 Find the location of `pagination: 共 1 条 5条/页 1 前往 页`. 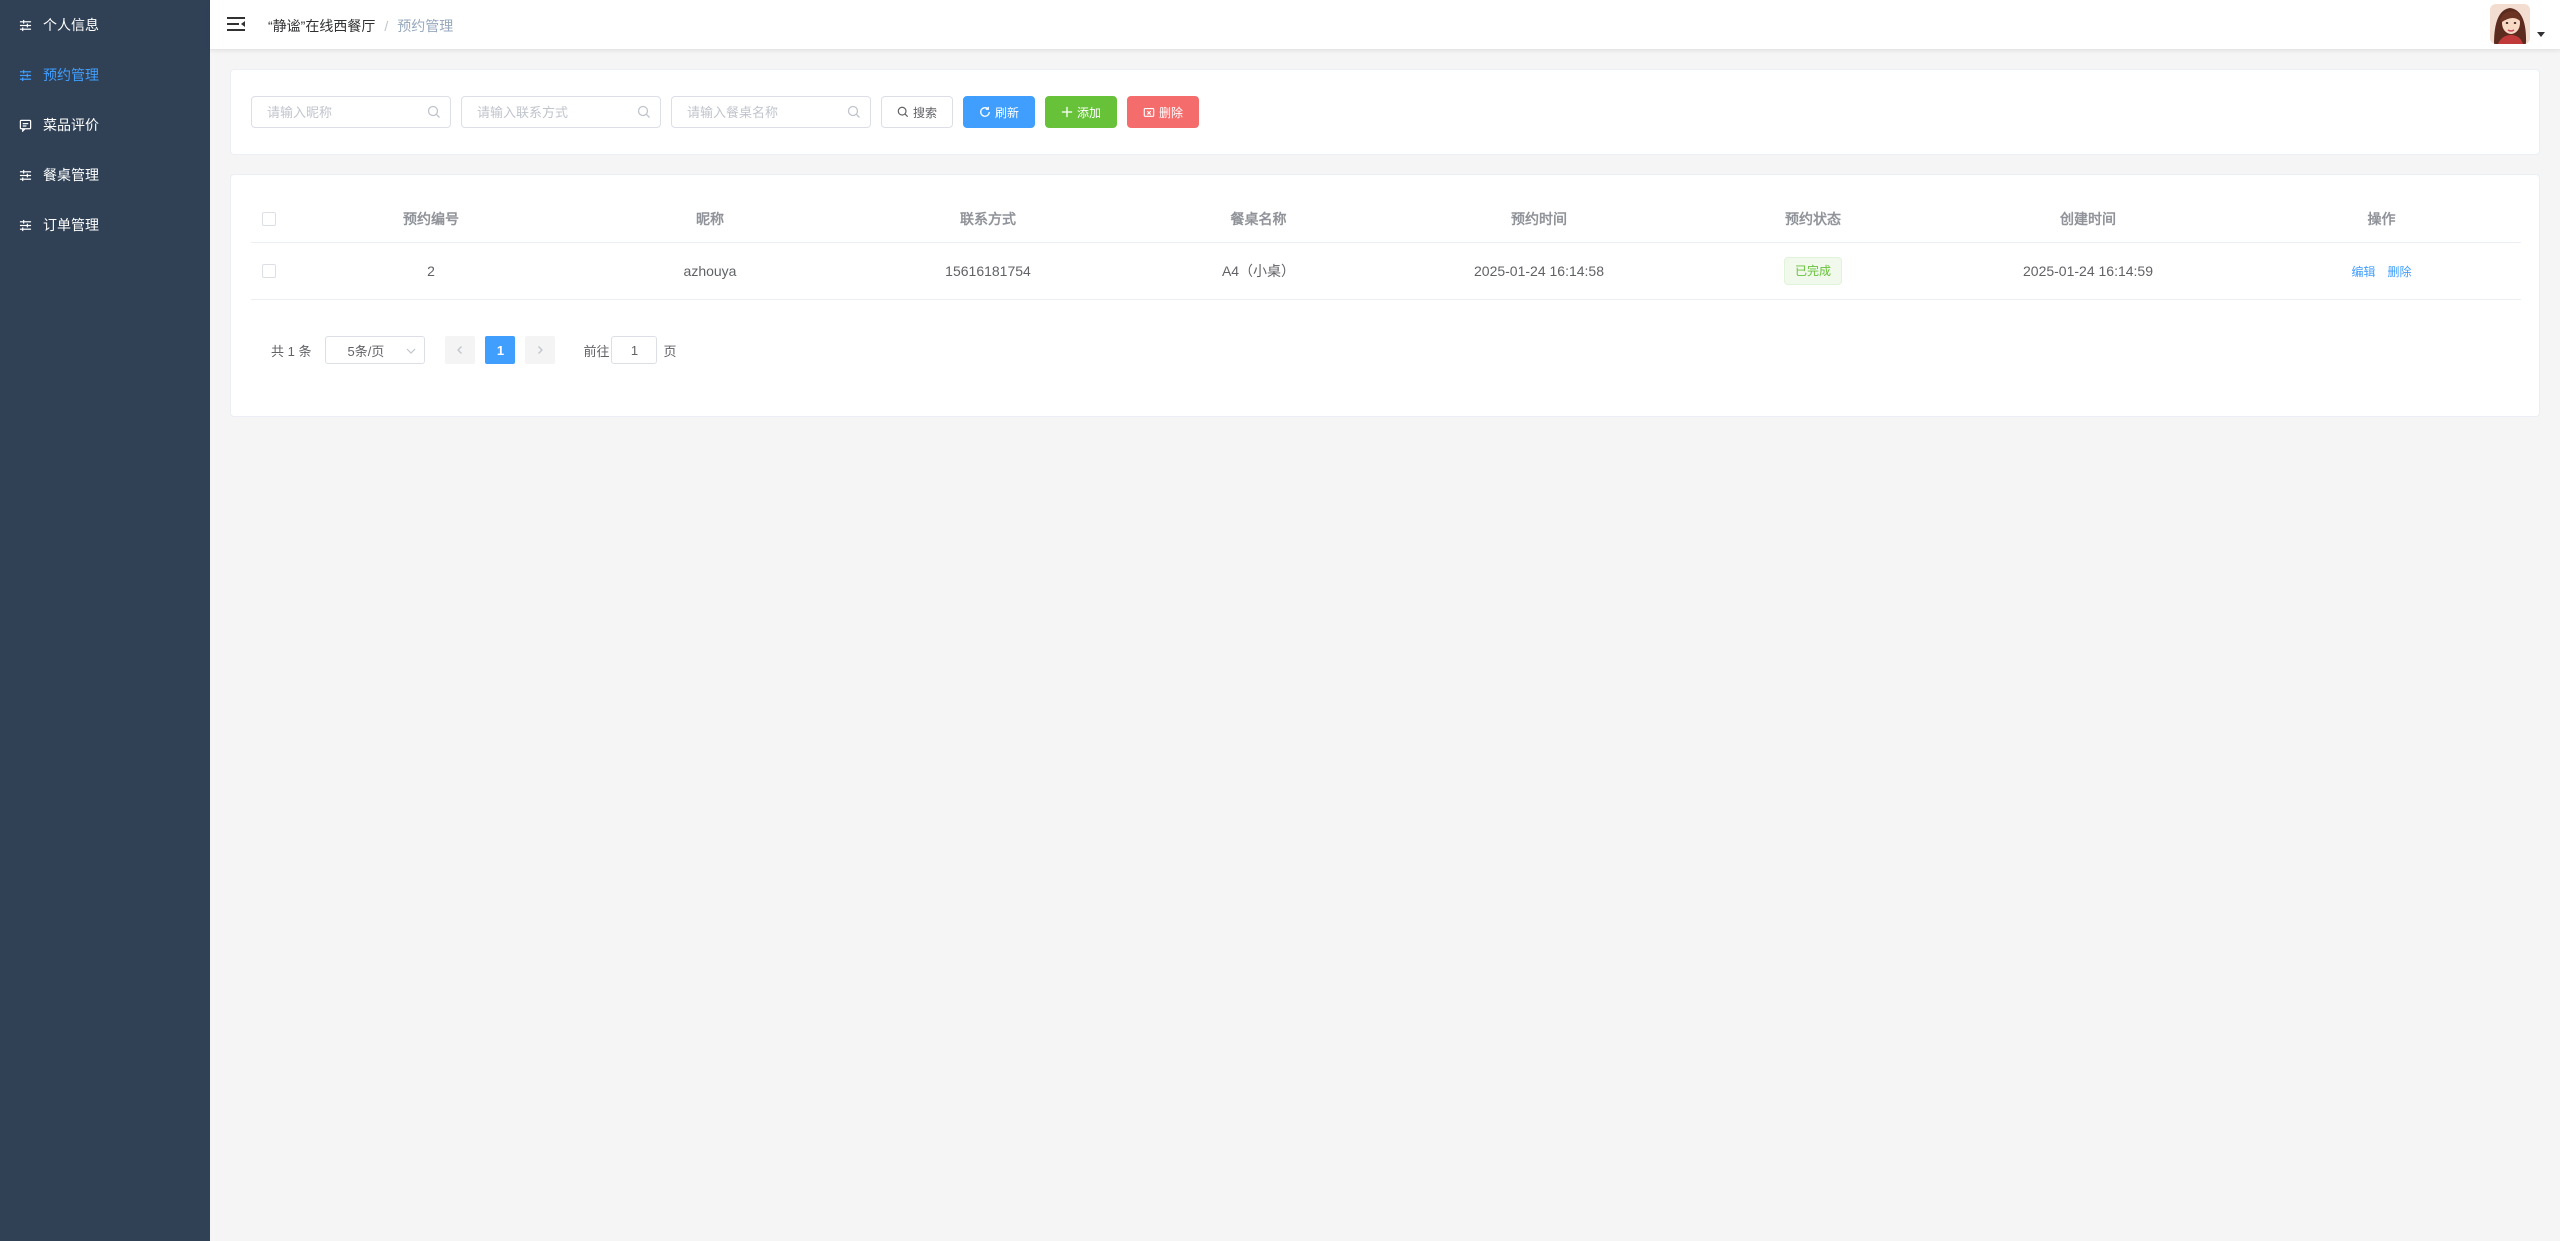

pagination: 共 1 条 5条/页 1 前往 页 is located at coordinates (474, 350).